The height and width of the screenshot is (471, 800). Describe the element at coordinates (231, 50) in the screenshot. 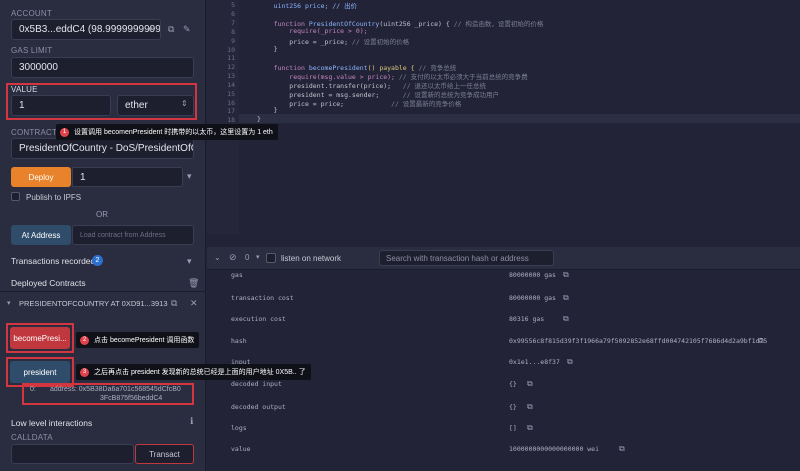

I see `line-number: 10` at that location.